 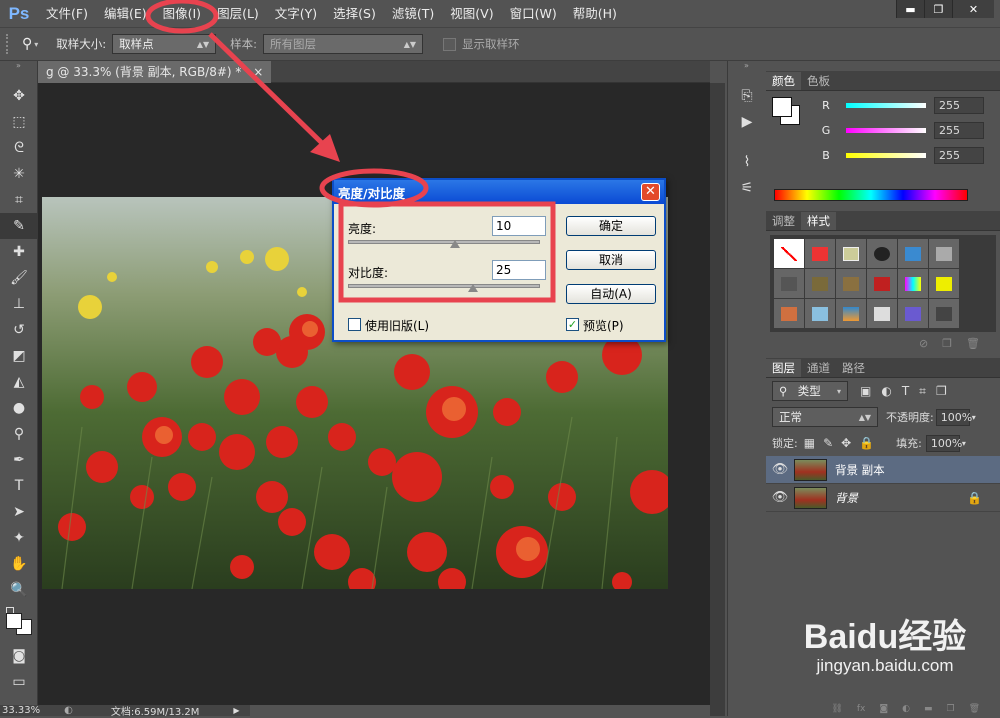 I want to click on tab-paths: 路径, so click(x=853, y=368).